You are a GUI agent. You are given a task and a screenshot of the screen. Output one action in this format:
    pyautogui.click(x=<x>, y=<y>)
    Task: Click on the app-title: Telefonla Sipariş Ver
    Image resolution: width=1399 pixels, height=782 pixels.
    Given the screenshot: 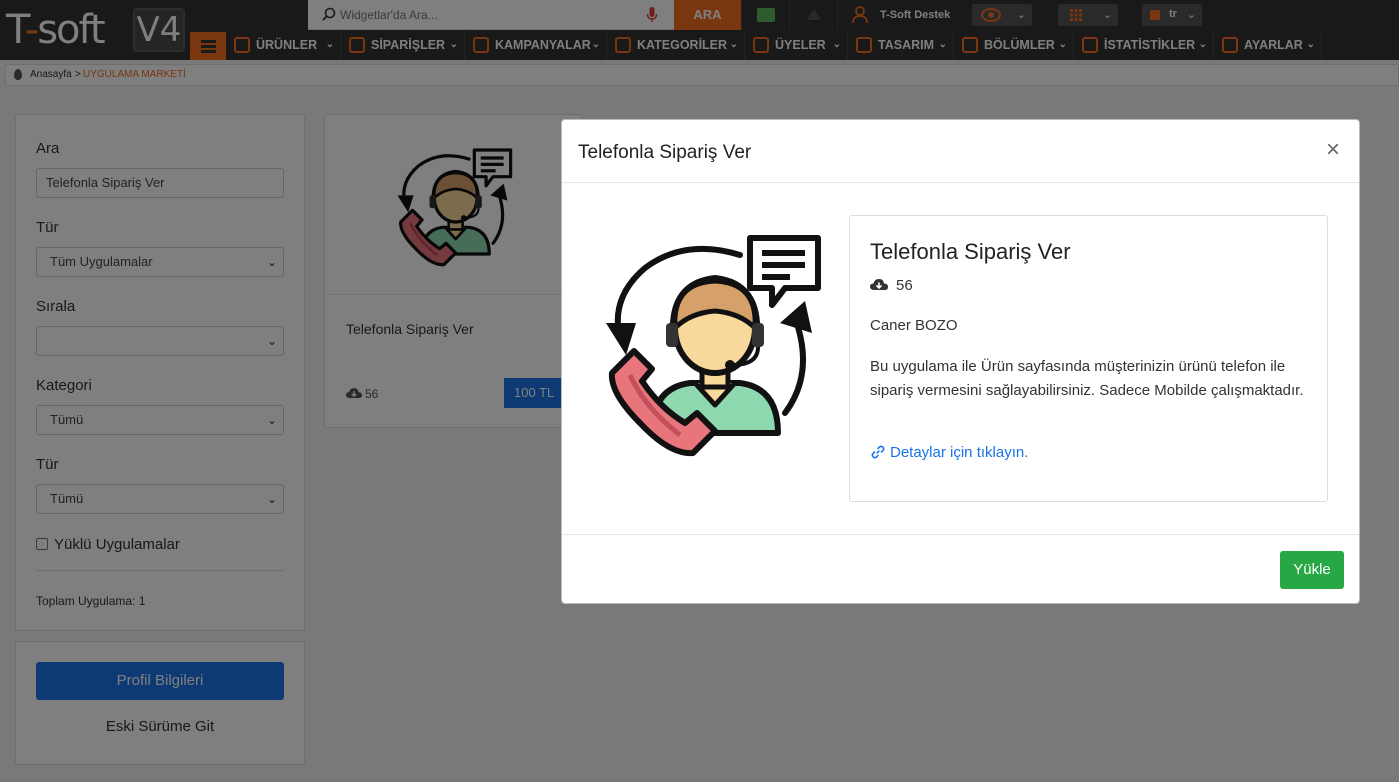 What is the action you would take?
    pyautogui.click(x=970, y=251)
    